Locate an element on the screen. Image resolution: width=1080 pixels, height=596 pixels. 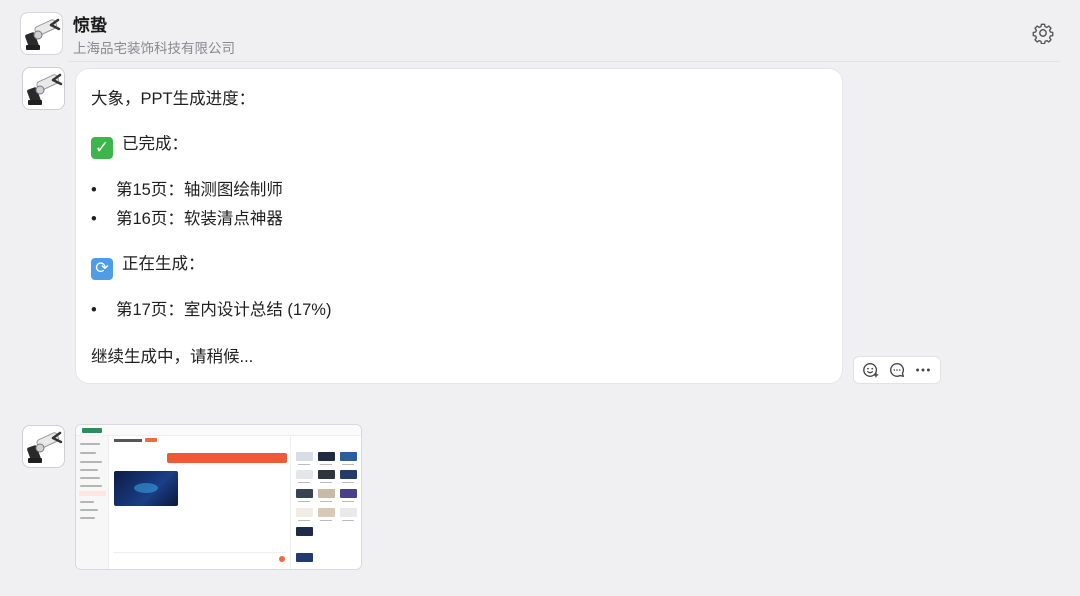
message-action-bar is located at coordinates (897, 370).